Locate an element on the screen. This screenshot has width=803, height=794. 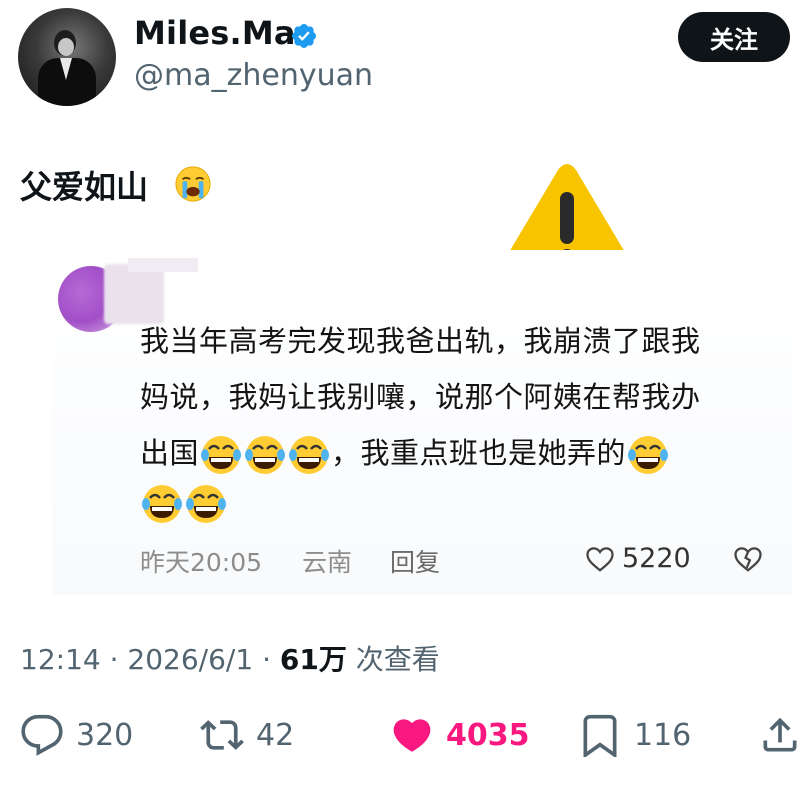
post-date: 2026/6/1 is located at coordinates (190, 659).